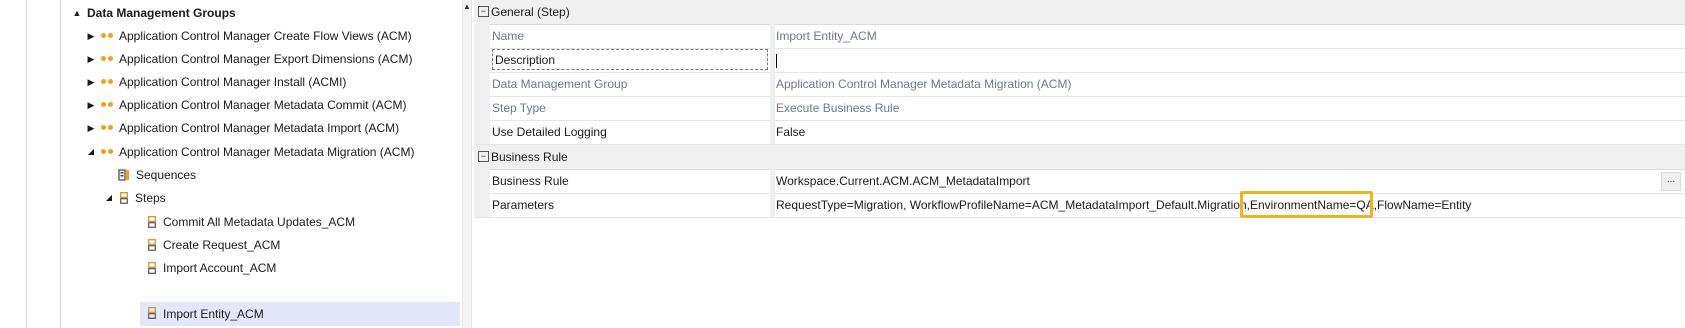 The height and width of the screenshot is (328, 1685). What do you see at coordinates (266, 175) in the screenshot?
I see `tree-node-sequences: Sequences` at bounding box center [266, 175].